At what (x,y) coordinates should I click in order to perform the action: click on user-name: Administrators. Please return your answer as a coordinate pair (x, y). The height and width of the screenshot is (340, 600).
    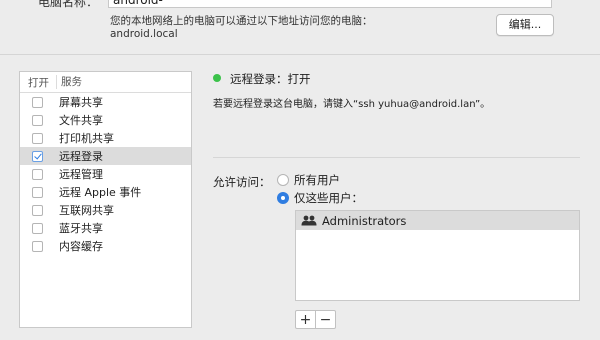
    Looking at the image, I should click on (364, 220).